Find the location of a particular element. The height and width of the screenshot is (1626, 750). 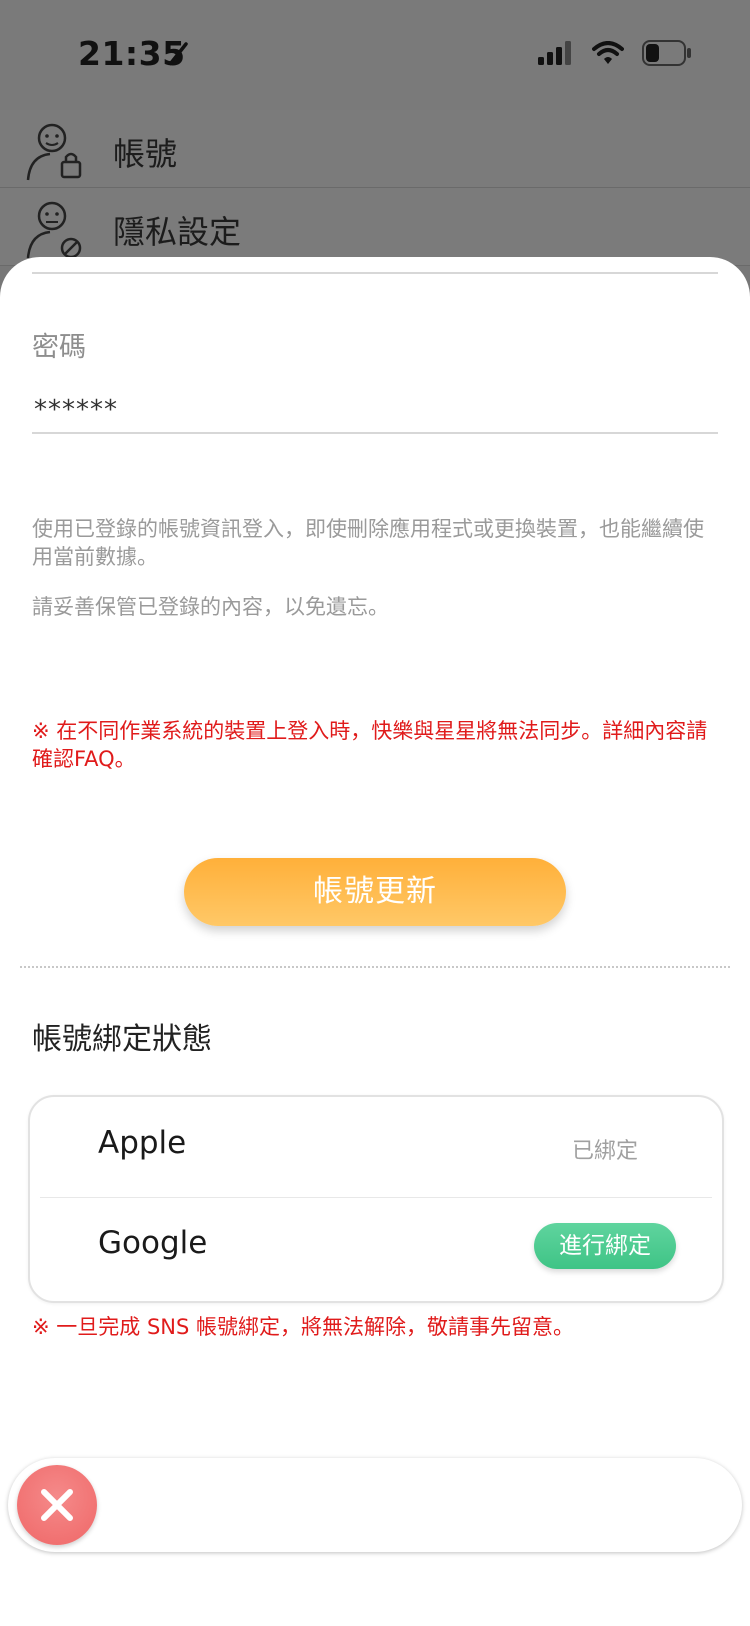

provider-name: Google is located at coordinates (153, 1243).